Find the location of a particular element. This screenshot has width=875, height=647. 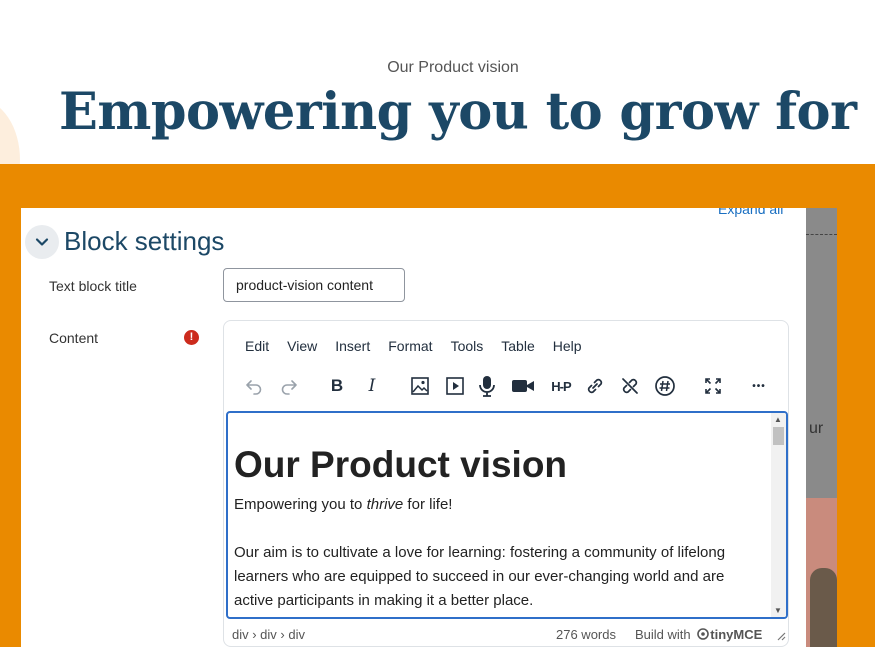

page-title: Empowering you to grow for life! is located at coordinates (467, 112).